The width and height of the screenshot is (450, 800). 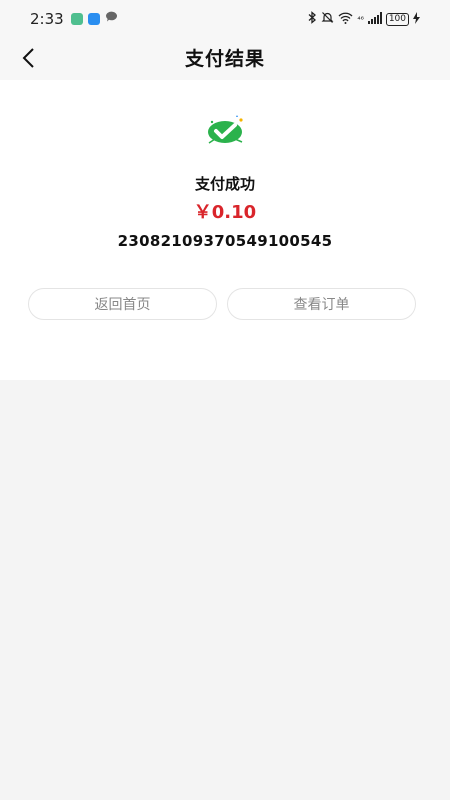 What do you see at coordinates (111, 19) in the screenshot?
I see `message-icon` at bounding box center [111, 19].